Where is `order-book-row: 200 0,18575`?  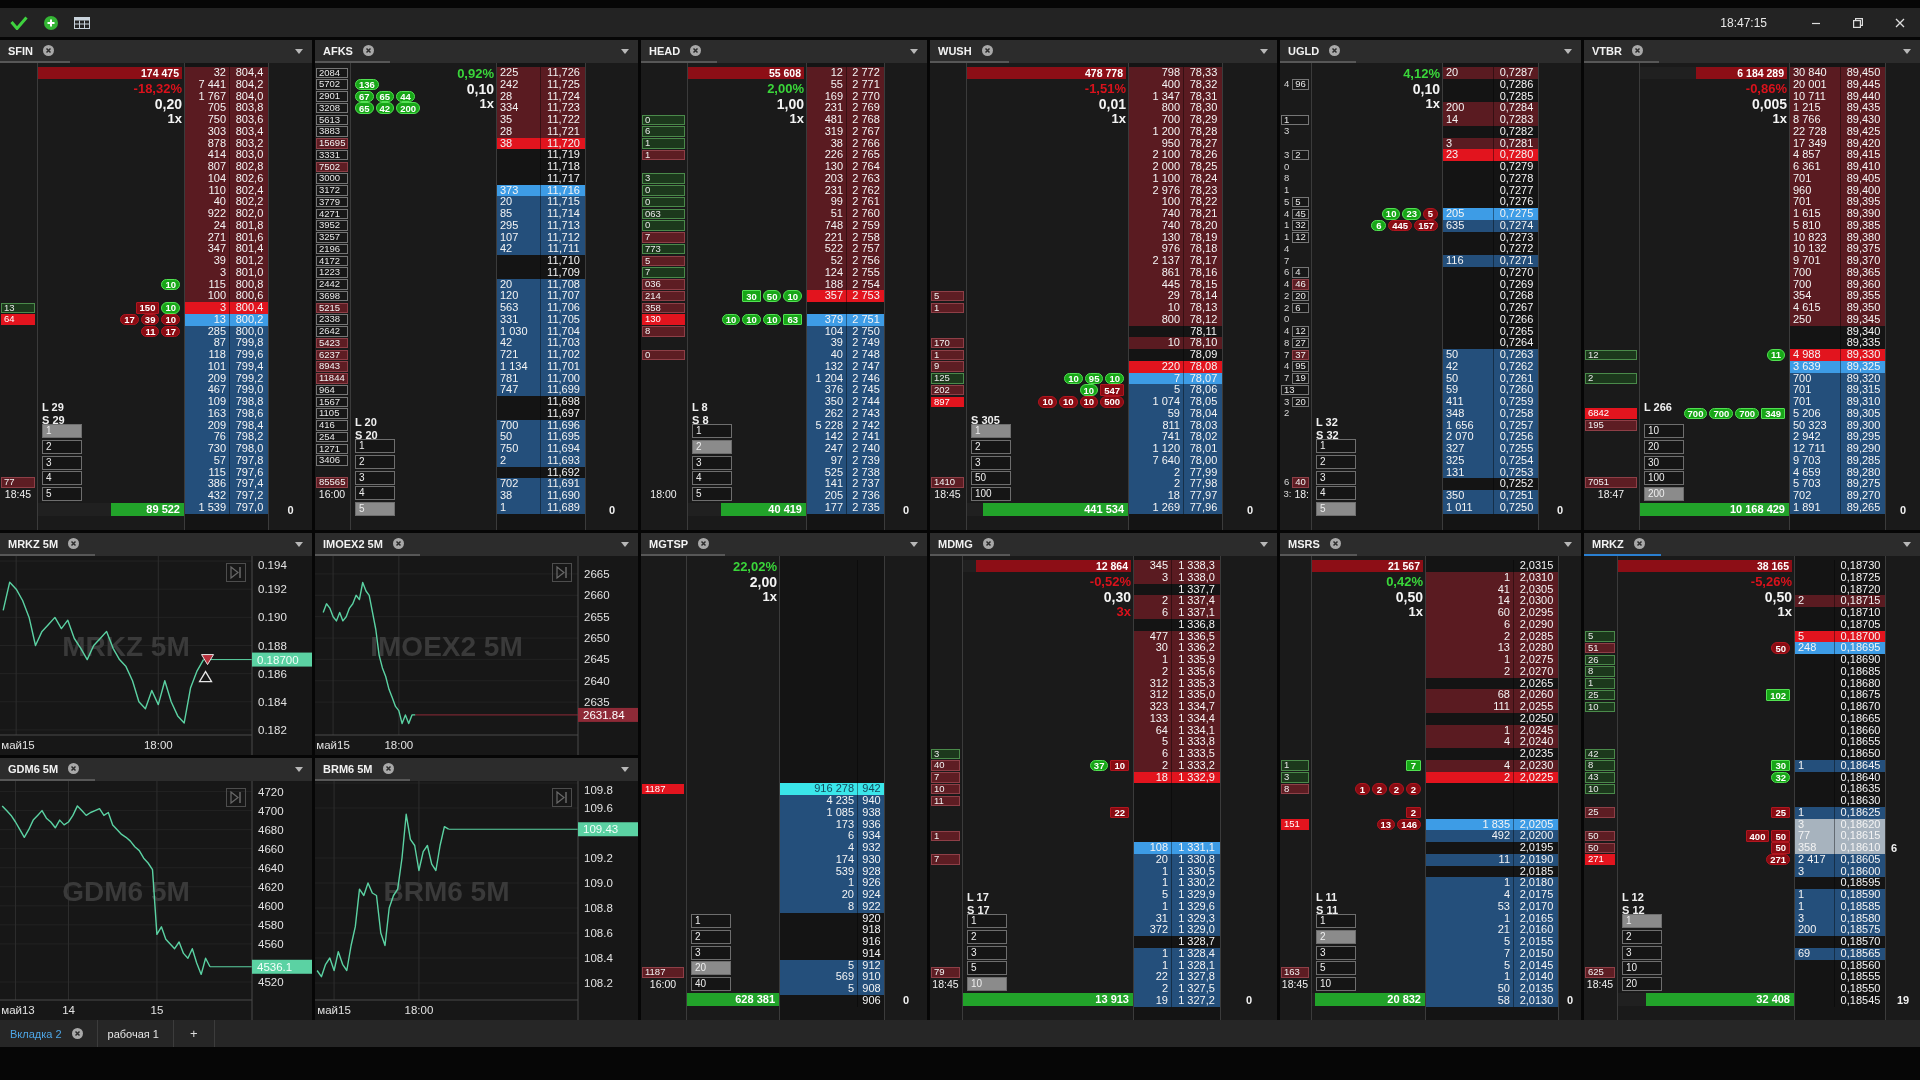 order-book-row: 200 0,18575 is located at coordinates (1840, 930).